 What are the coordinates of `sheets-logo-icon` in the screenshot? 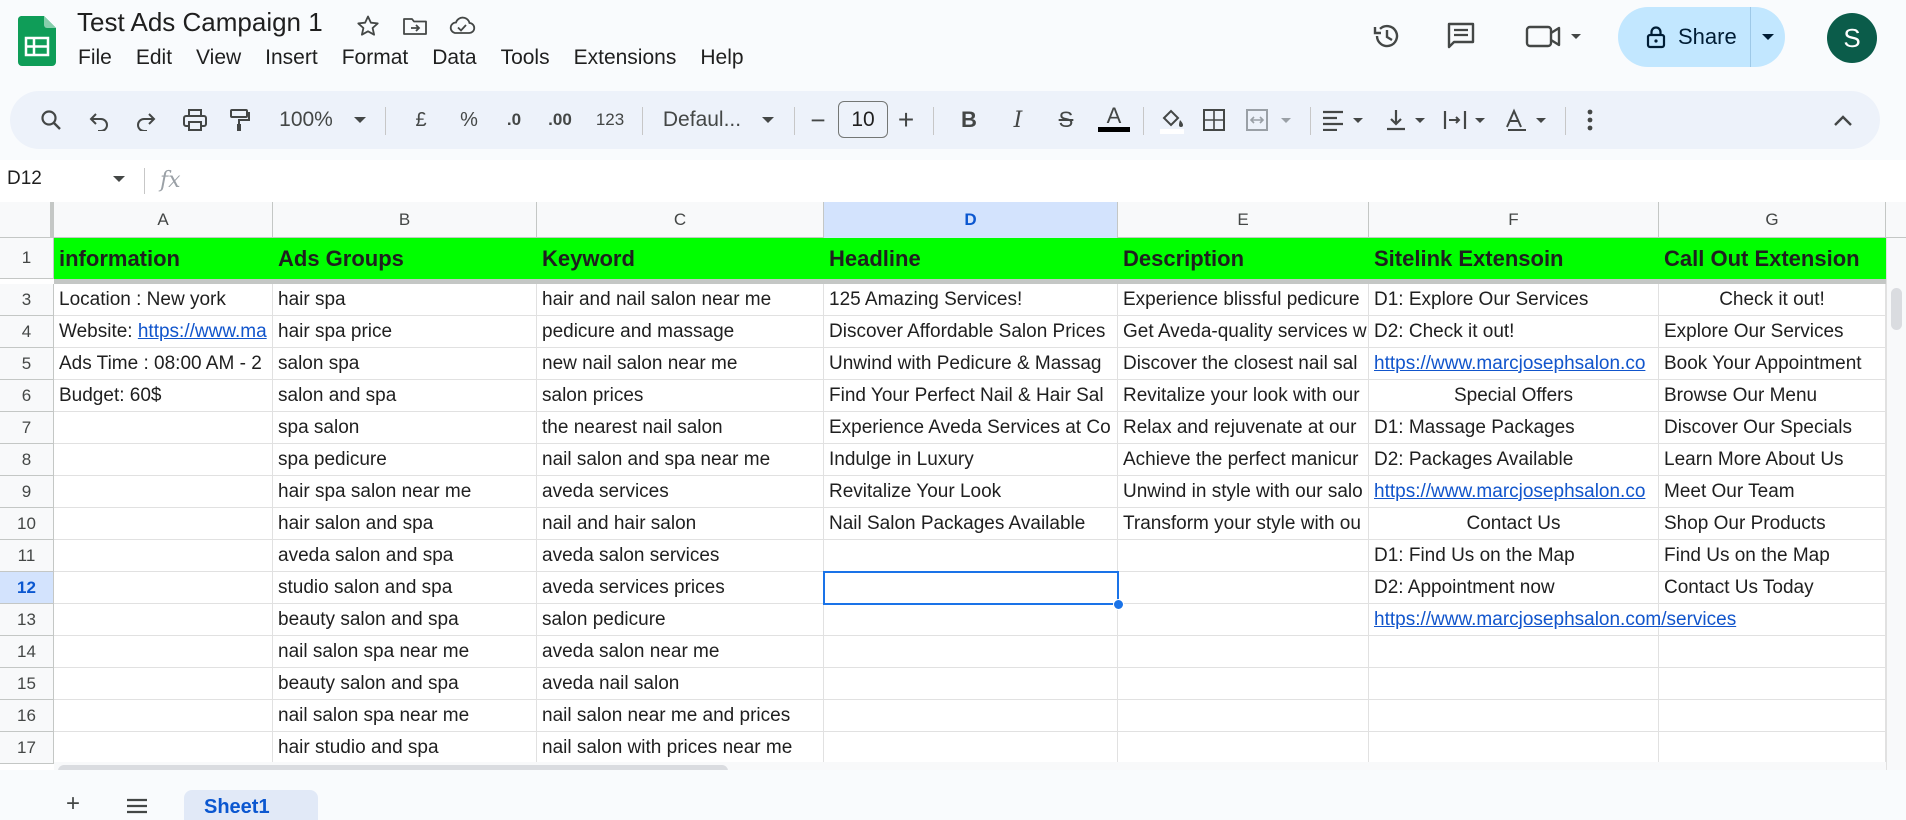 It's located at (37, 41).